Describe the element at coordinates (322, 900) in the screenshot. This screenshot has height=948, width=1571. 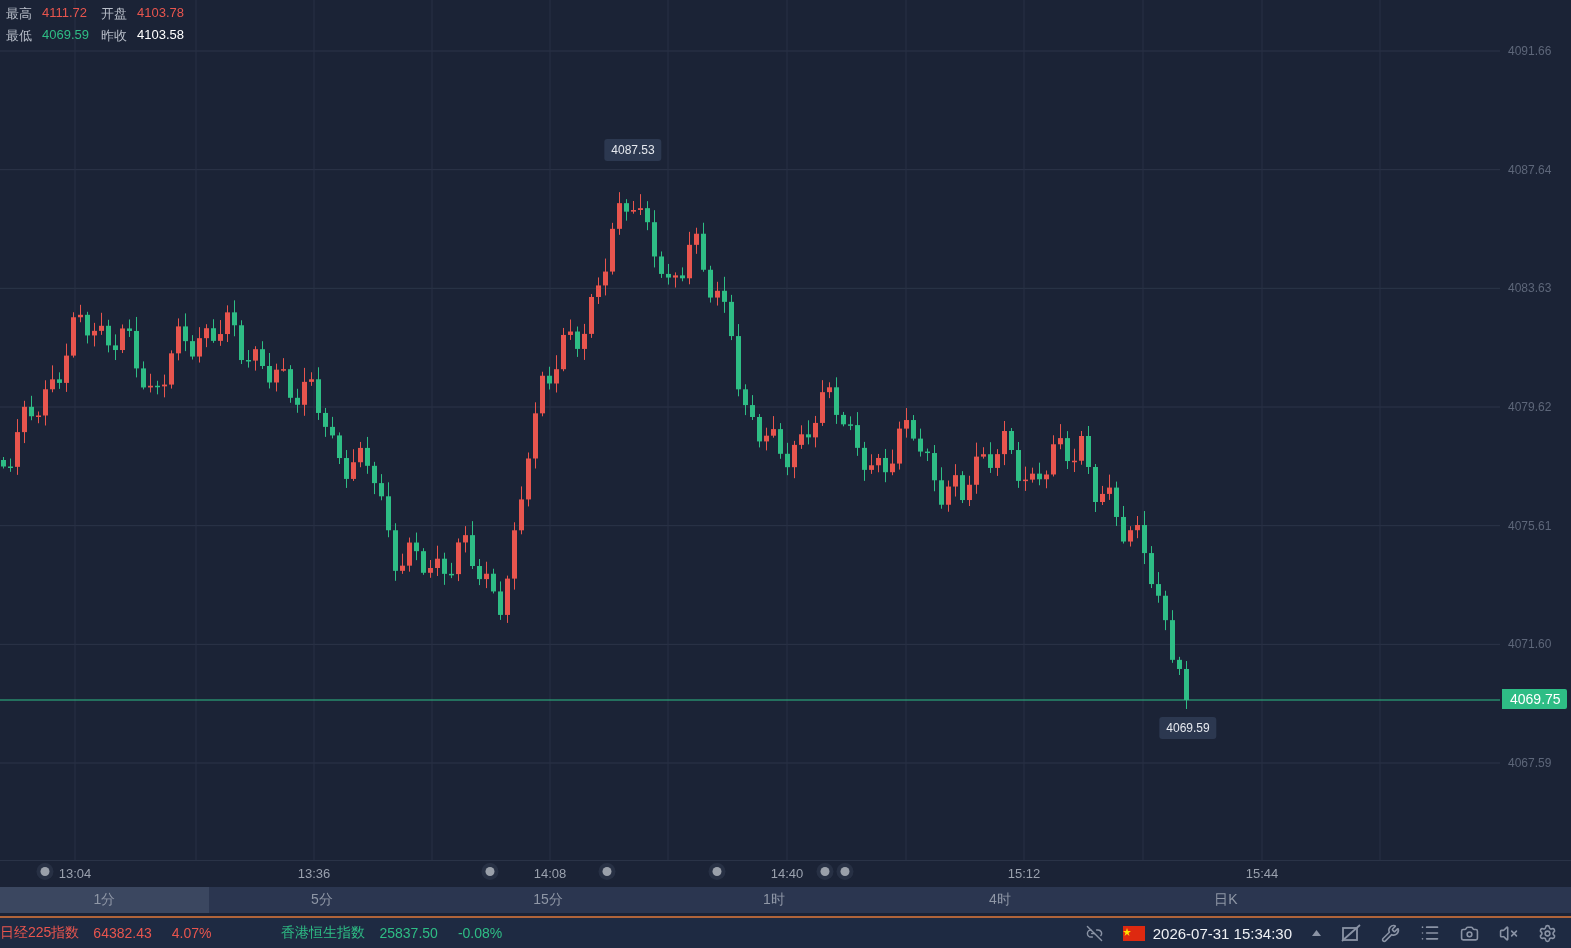
I see `period-tab: 5分` at that location.